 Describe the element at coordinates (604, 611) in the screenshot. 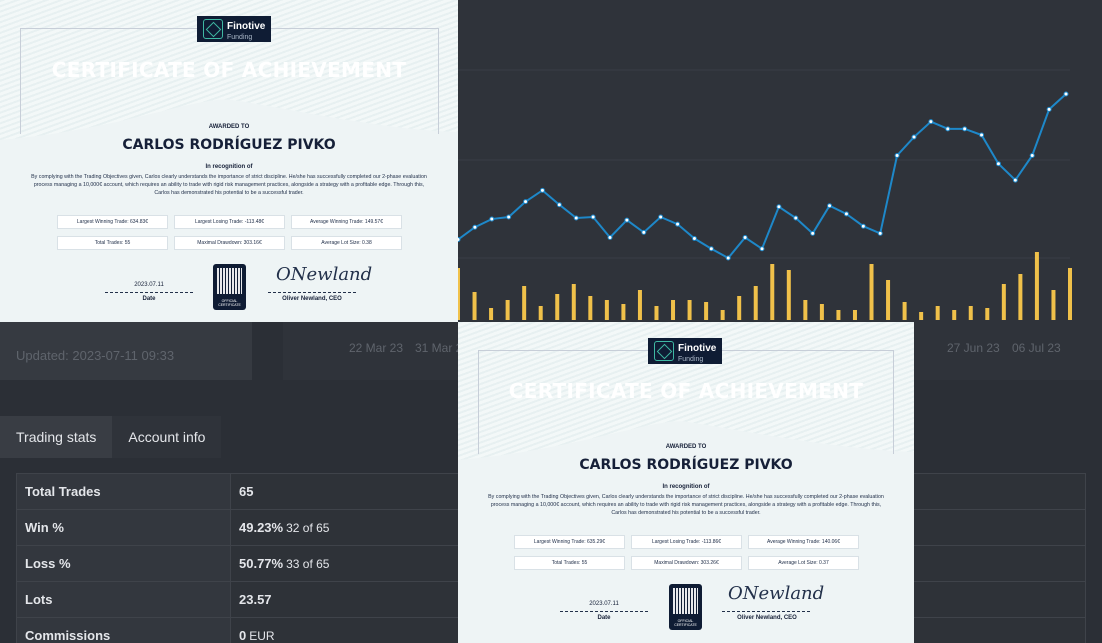

I see `date-line` at that location.